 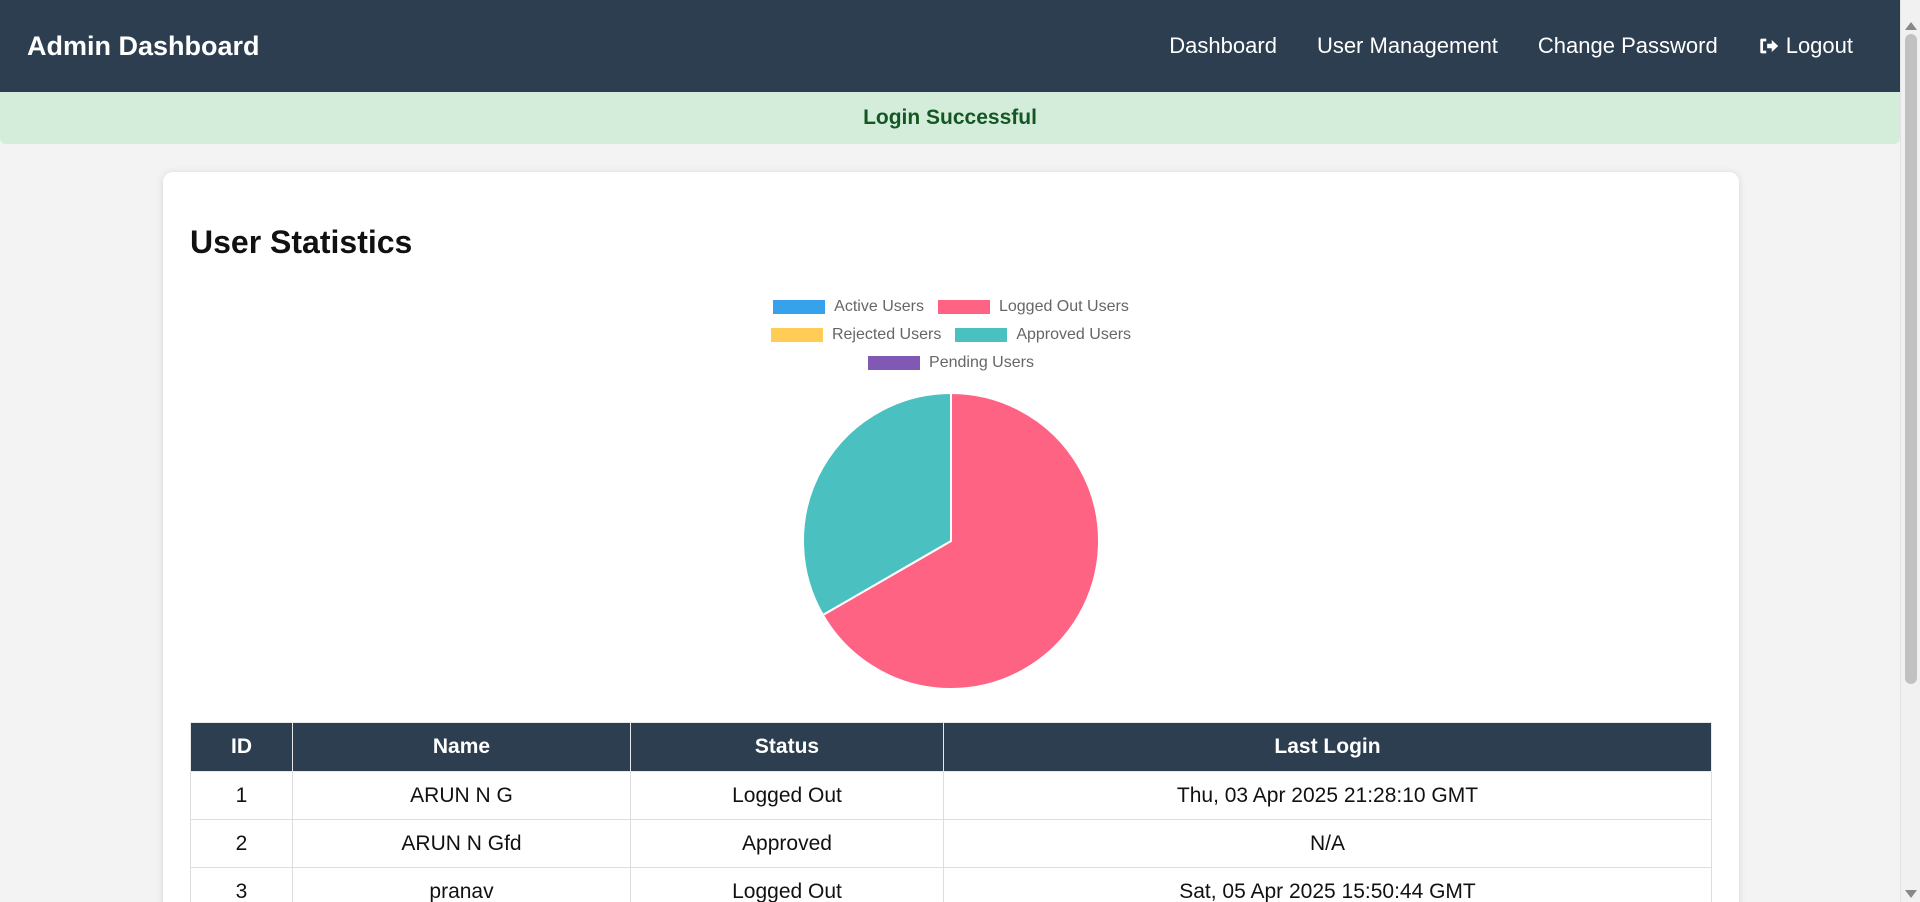 I want to click on legend-row: Rejected Users Approved Users, so click(x=950, y=335).